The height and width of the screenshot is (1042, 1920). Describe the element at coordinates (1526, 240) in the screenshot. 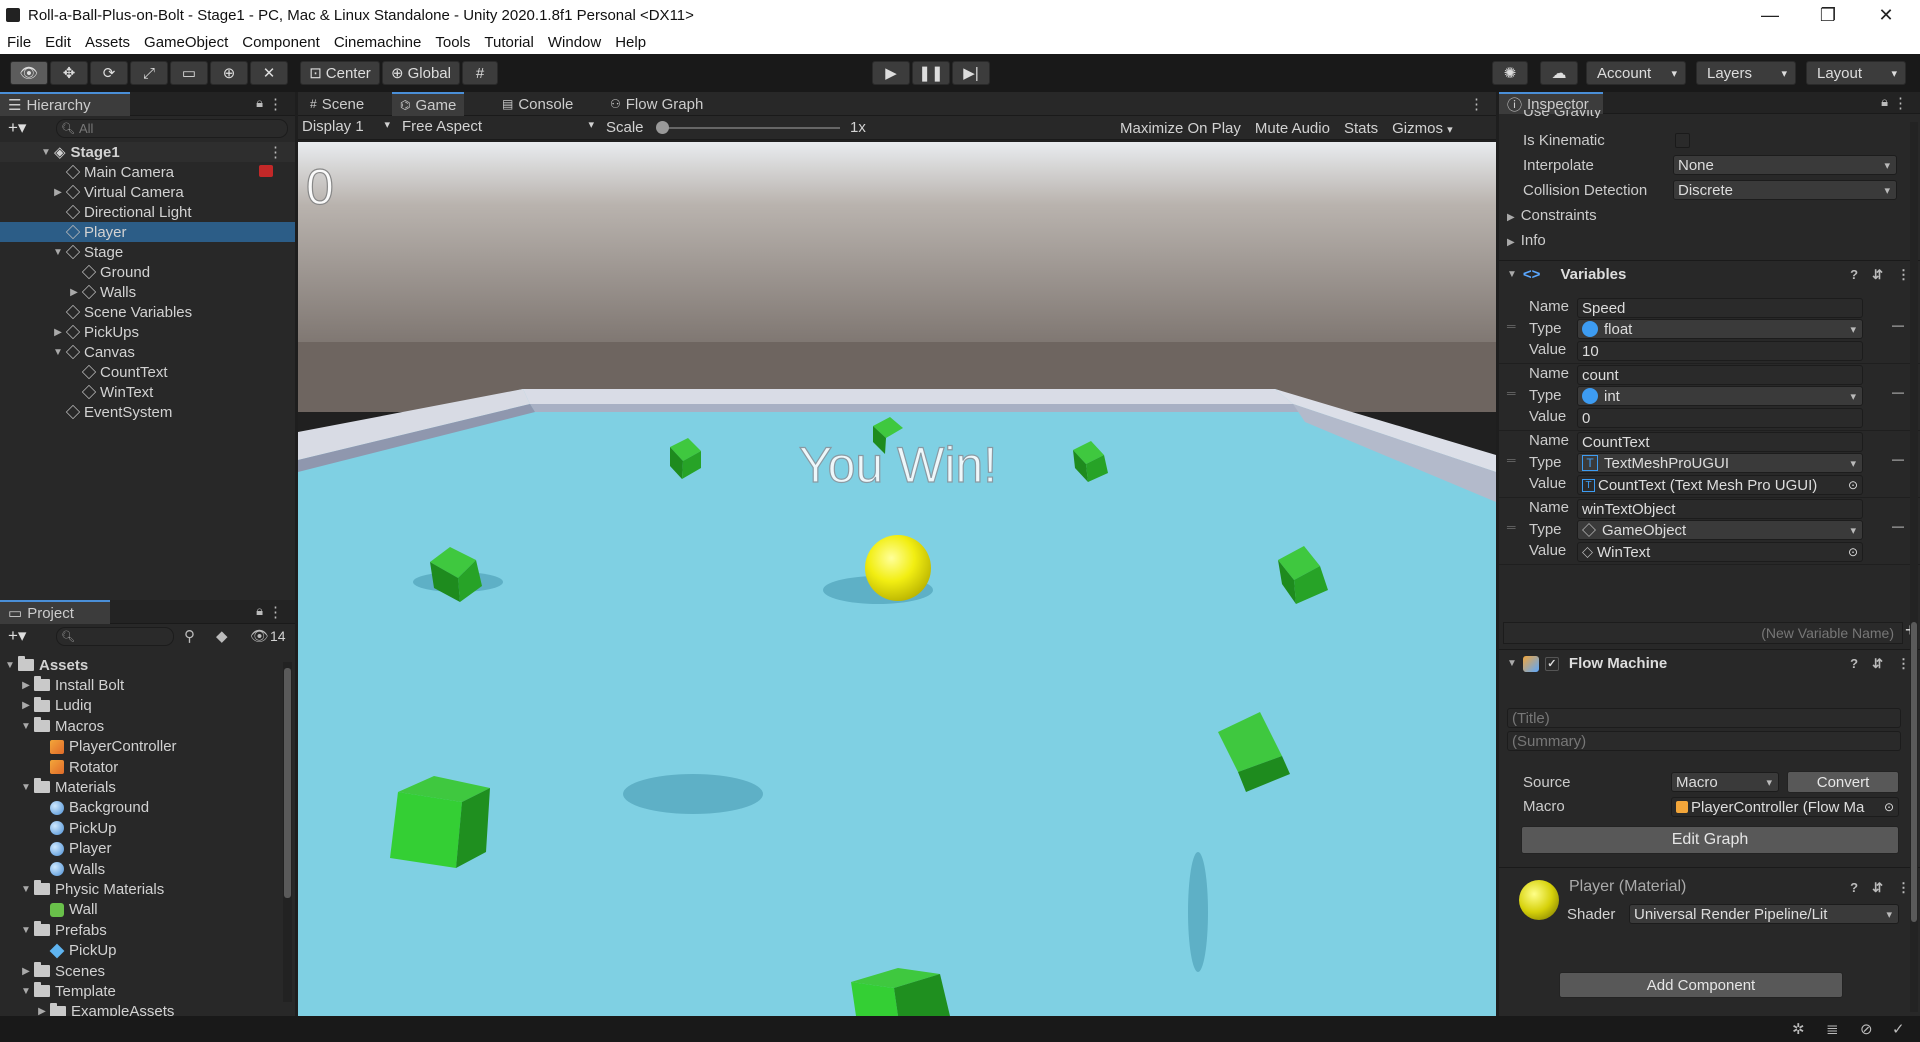

I see `info-foldout: ▶ Info` at that location.